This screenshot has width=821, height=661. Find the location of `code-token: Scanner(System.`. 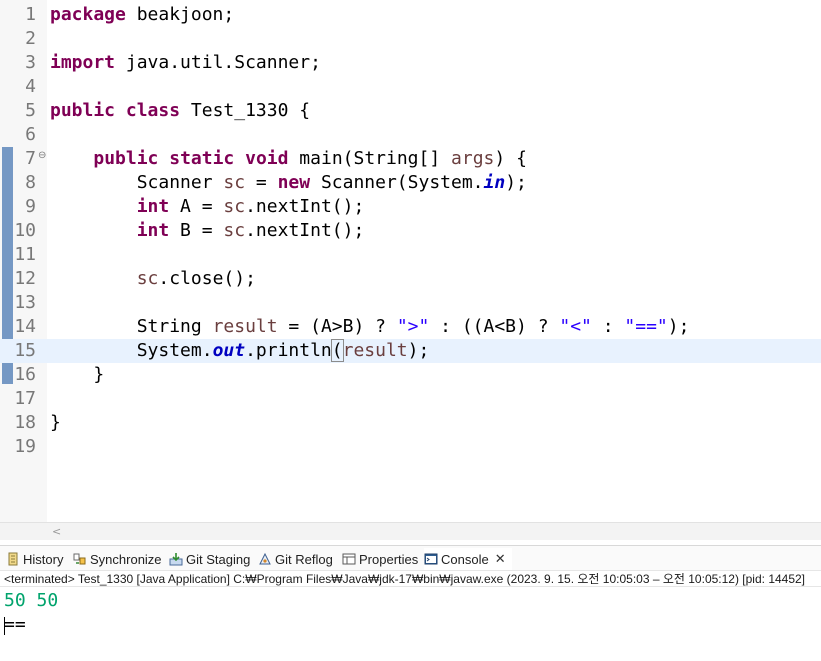

code-token: Scanner(System. is located at coordinates (397, 182).